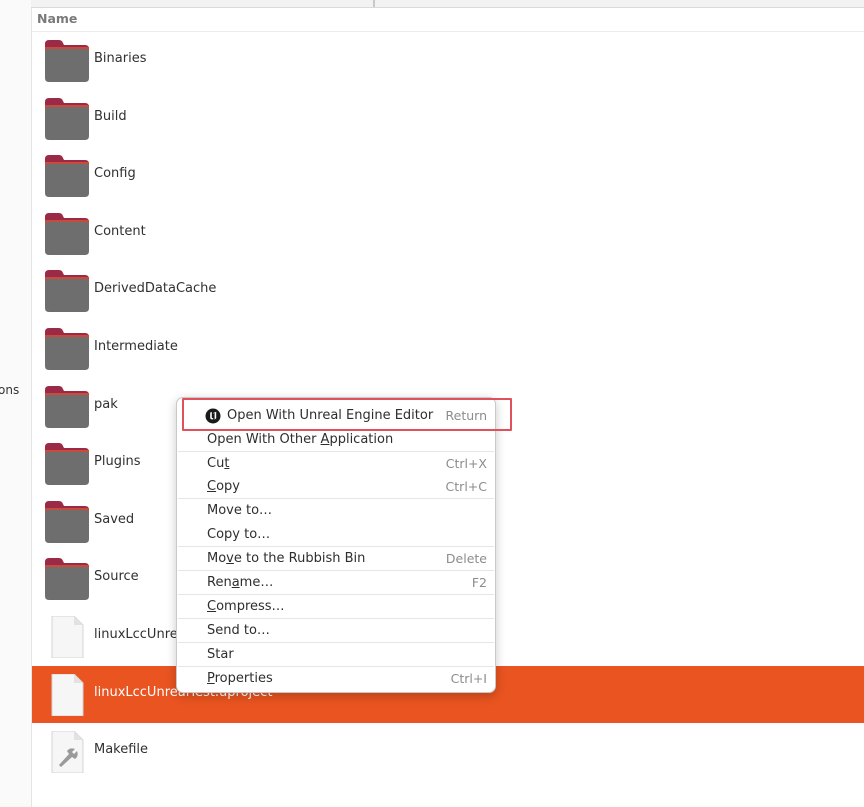 Image resolution: width=864 pixels, height=807 pixels. I want to click on file-name: Binaries, so click(120, 58).